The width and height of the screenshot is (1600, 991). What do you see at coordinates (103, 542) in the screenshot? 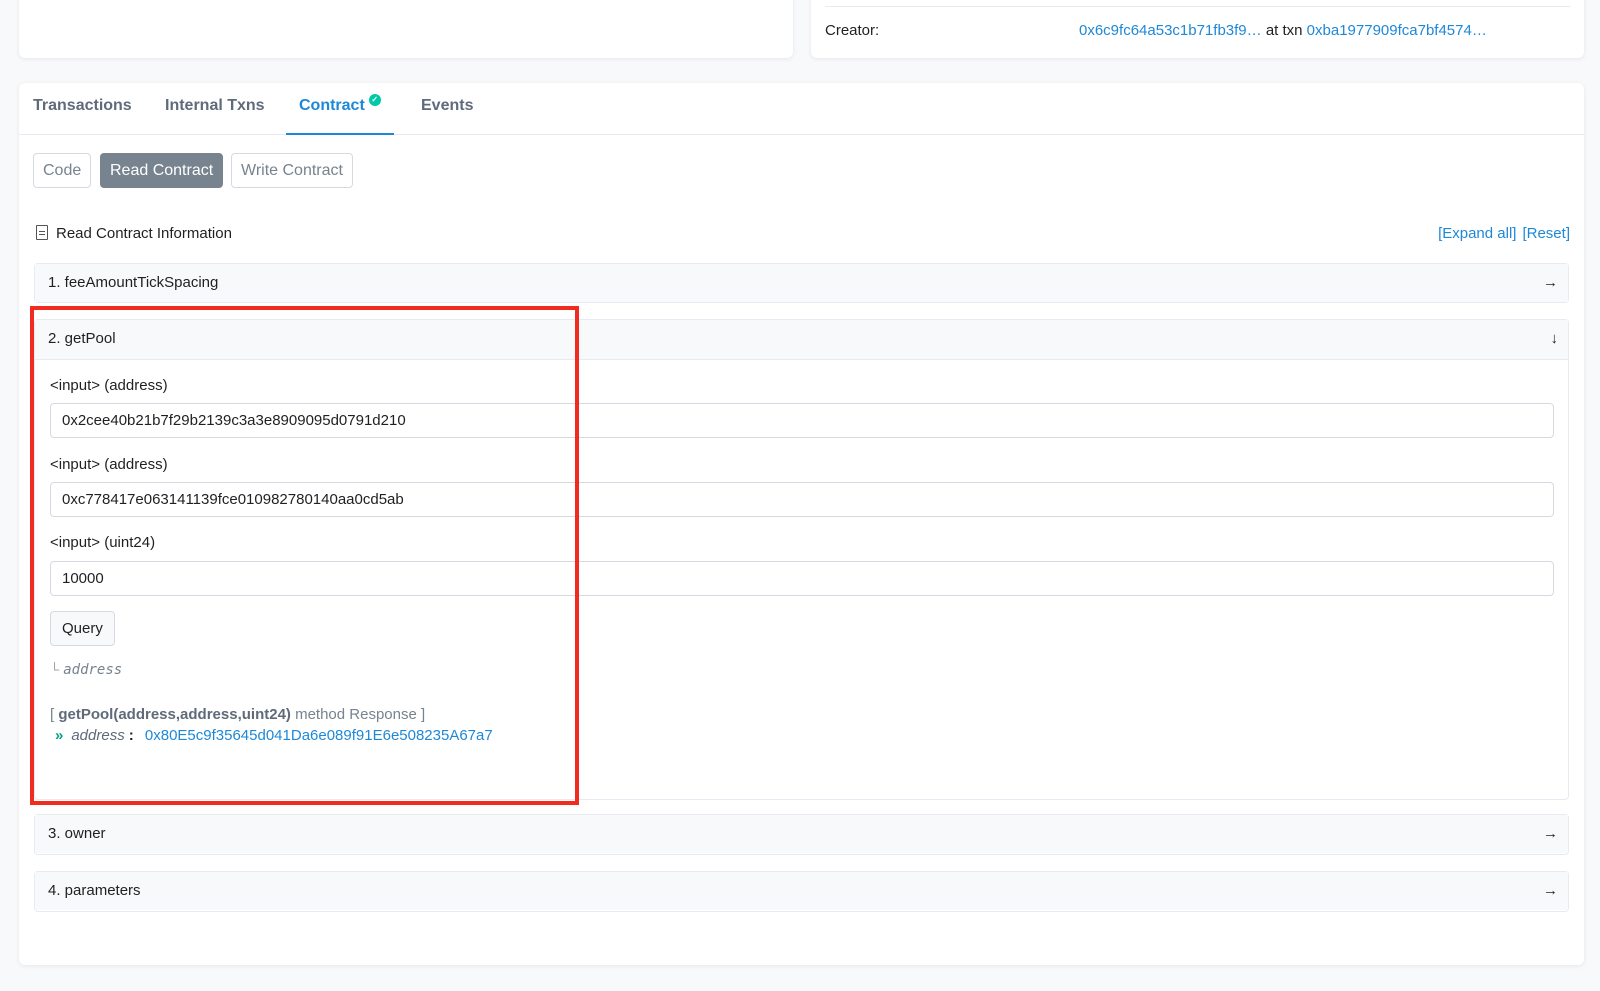
I see `input-label: <input> (uint24)` at bounding box center [103, 542].